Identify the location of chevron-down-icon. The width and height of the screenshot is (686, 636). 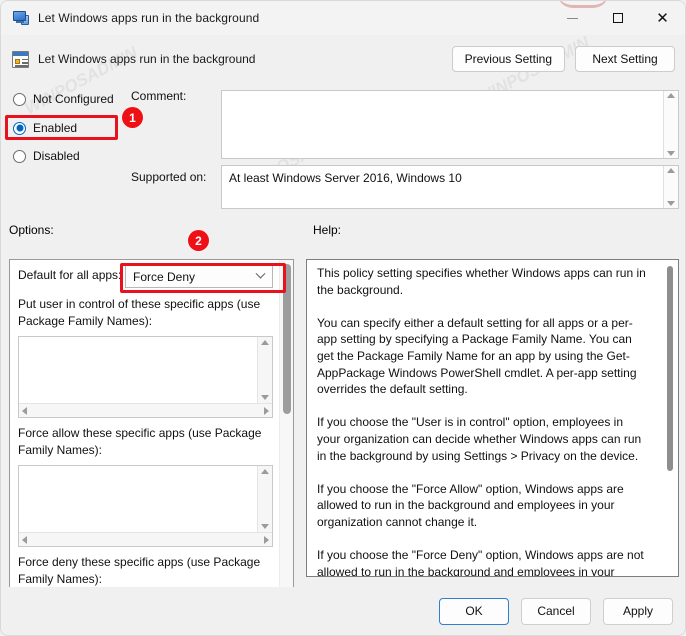
(260, 273).